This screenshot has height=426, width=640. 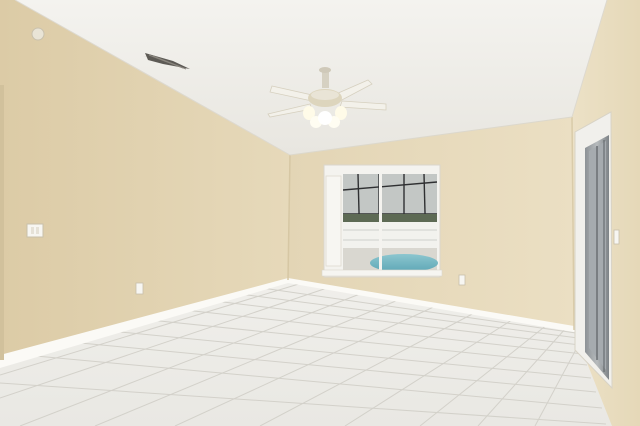 I want to click on window-sill, so click(x=382, y=273).